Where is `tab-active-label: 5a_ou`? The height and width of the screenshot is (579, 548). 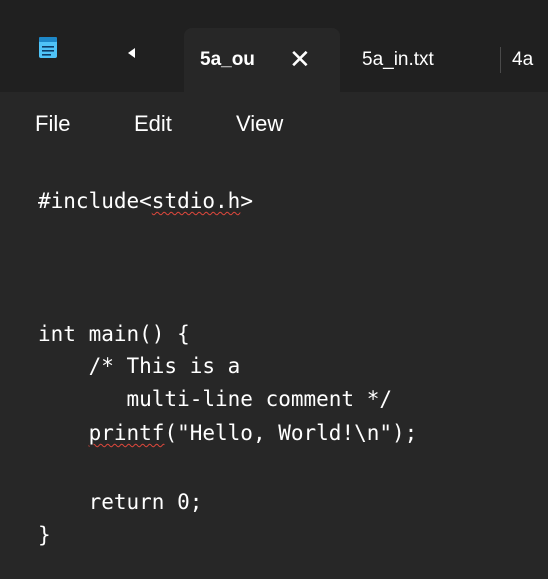 tab-active-label: 5a_ou is located at coordinates (227, 59).